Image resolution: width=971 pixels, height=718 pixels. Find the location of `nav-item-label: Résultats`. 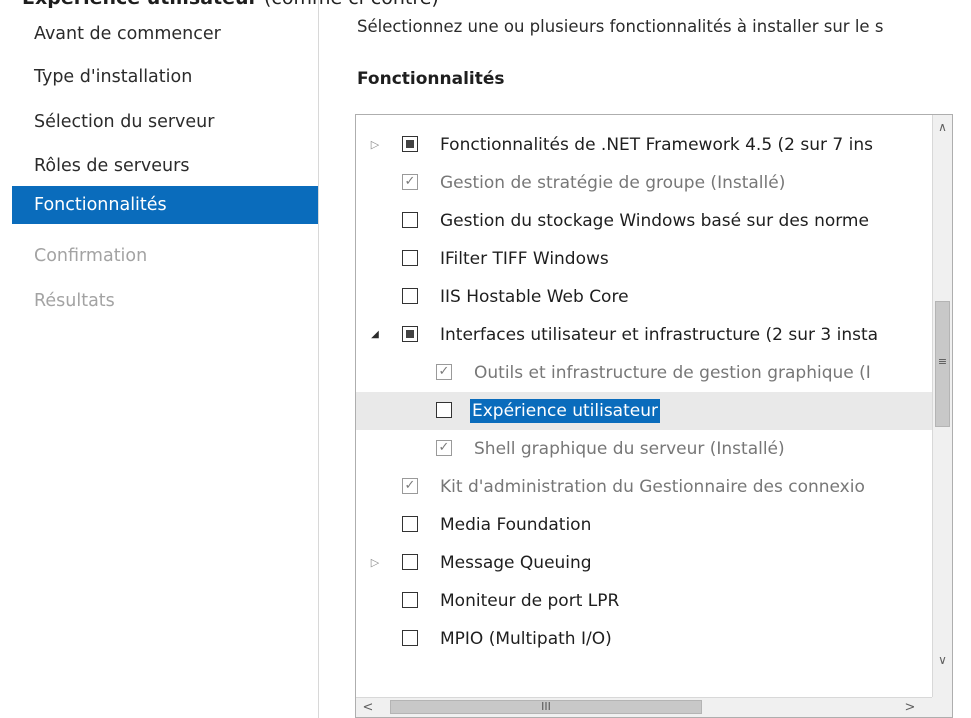

nav-item-label: Résultats is located at coordinates (74, 301).